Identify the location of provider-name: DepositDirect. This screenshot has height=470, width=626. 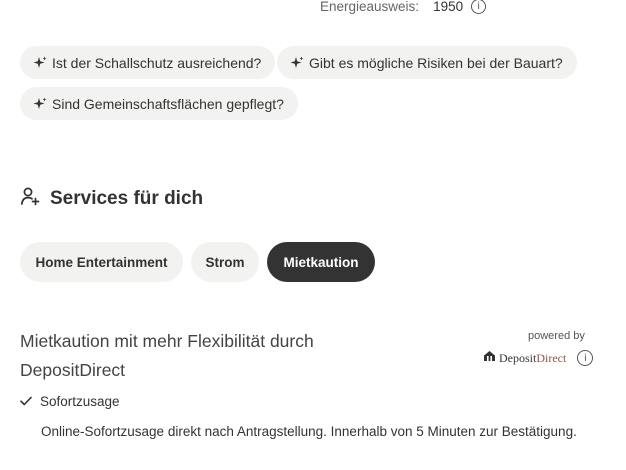
(533, 357).